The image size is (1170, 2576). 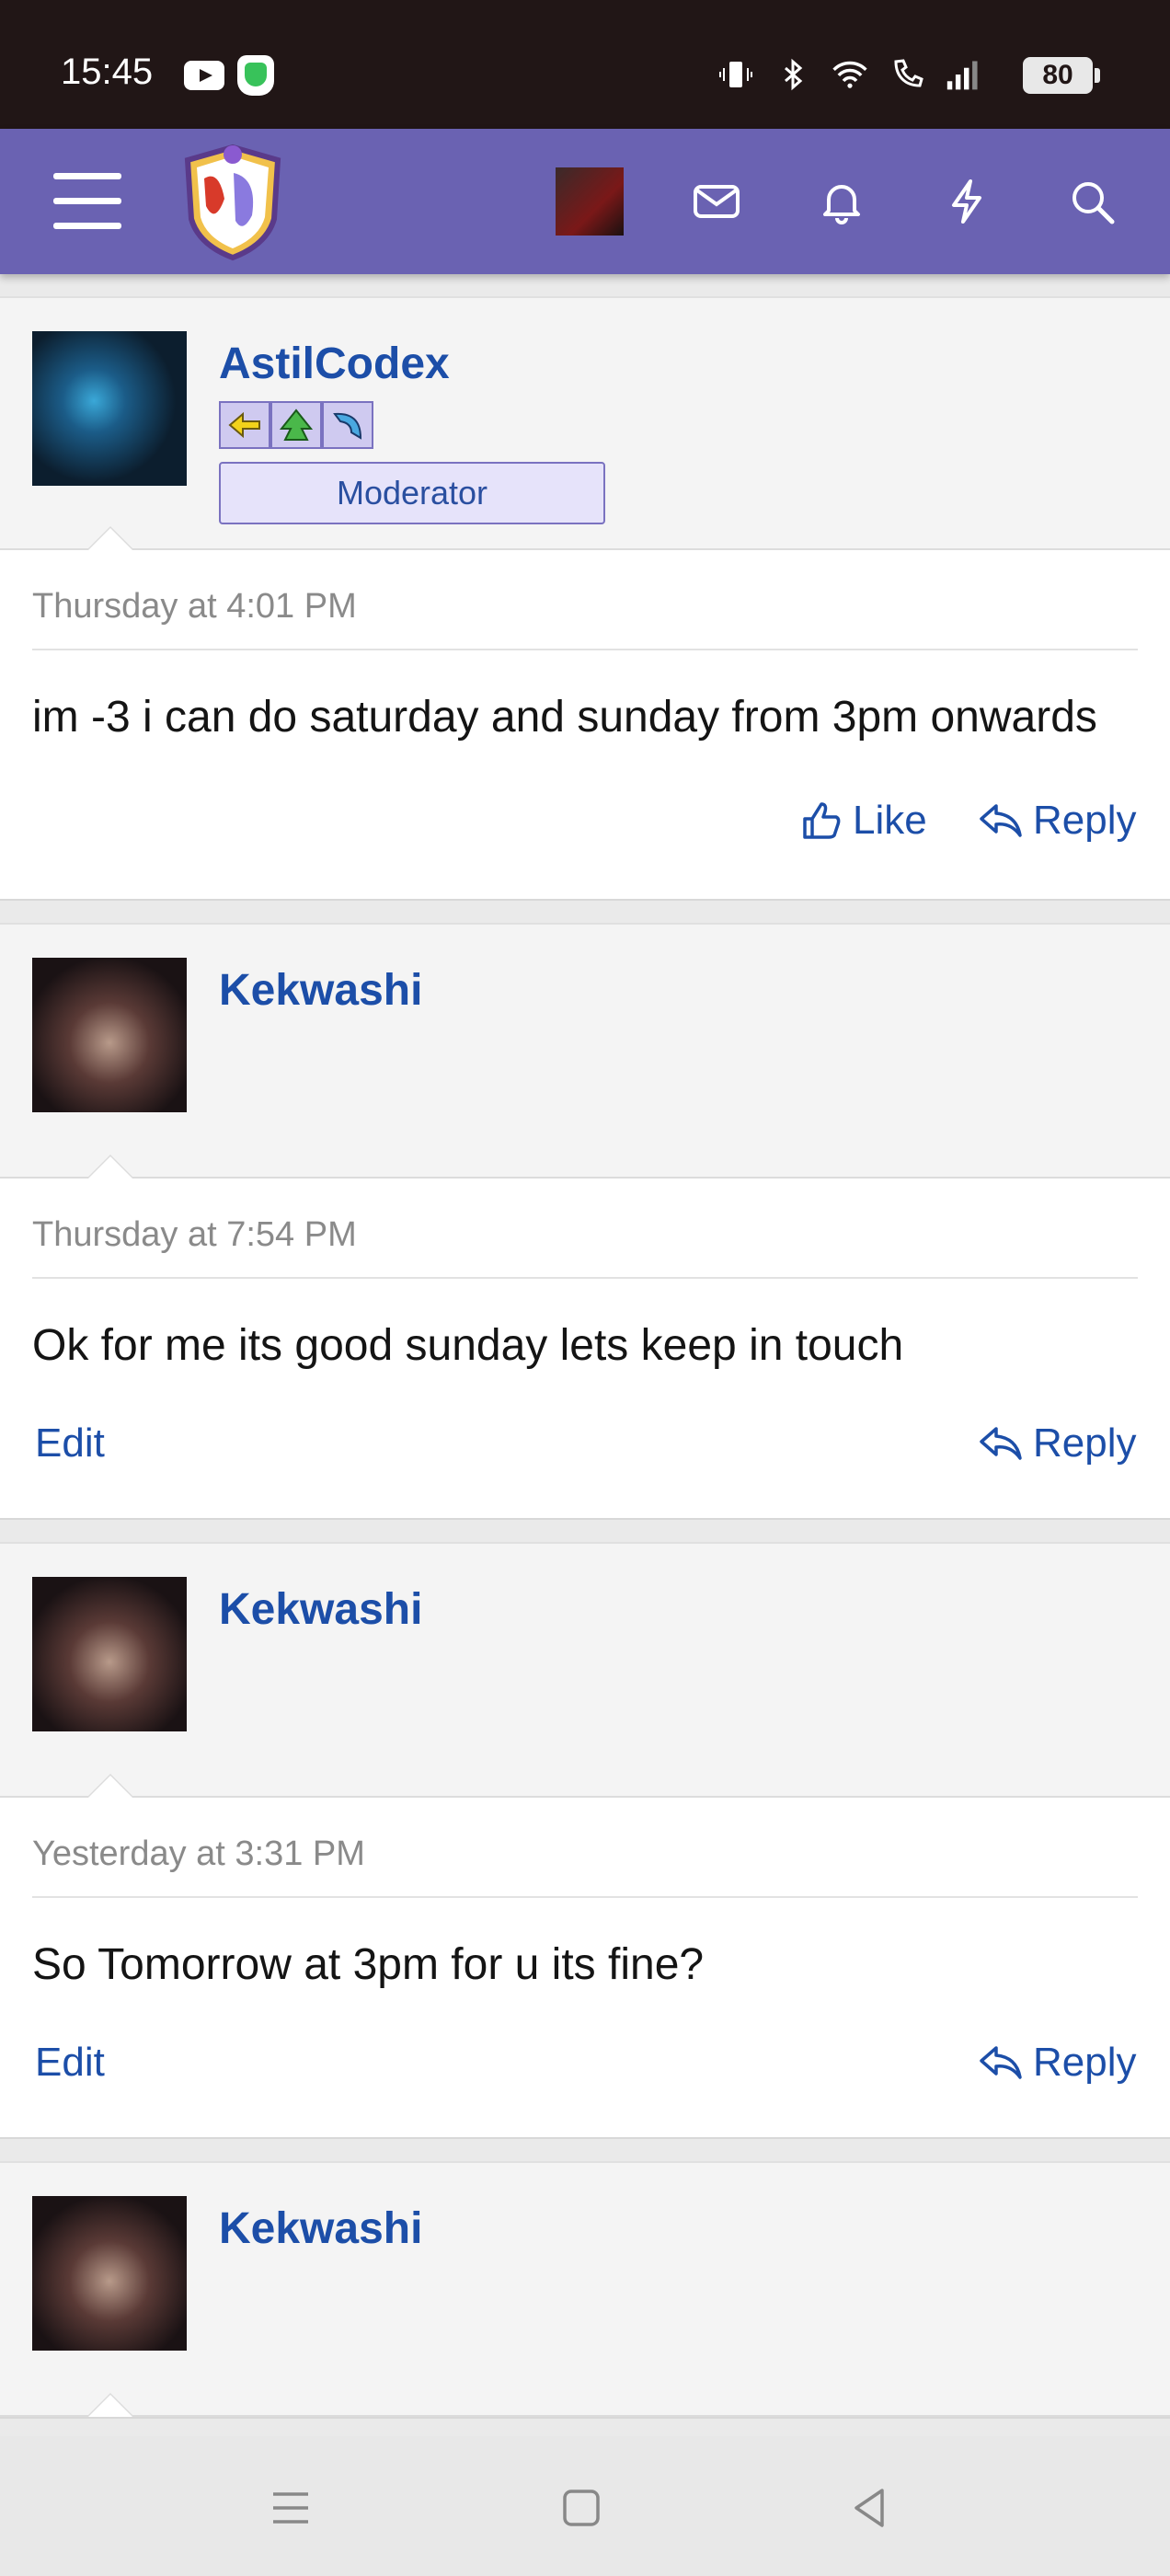 What do you see at coordinates (792, 74) in the screenshot?
I see `bluetooth-icon` at bounding box center [792, 74].